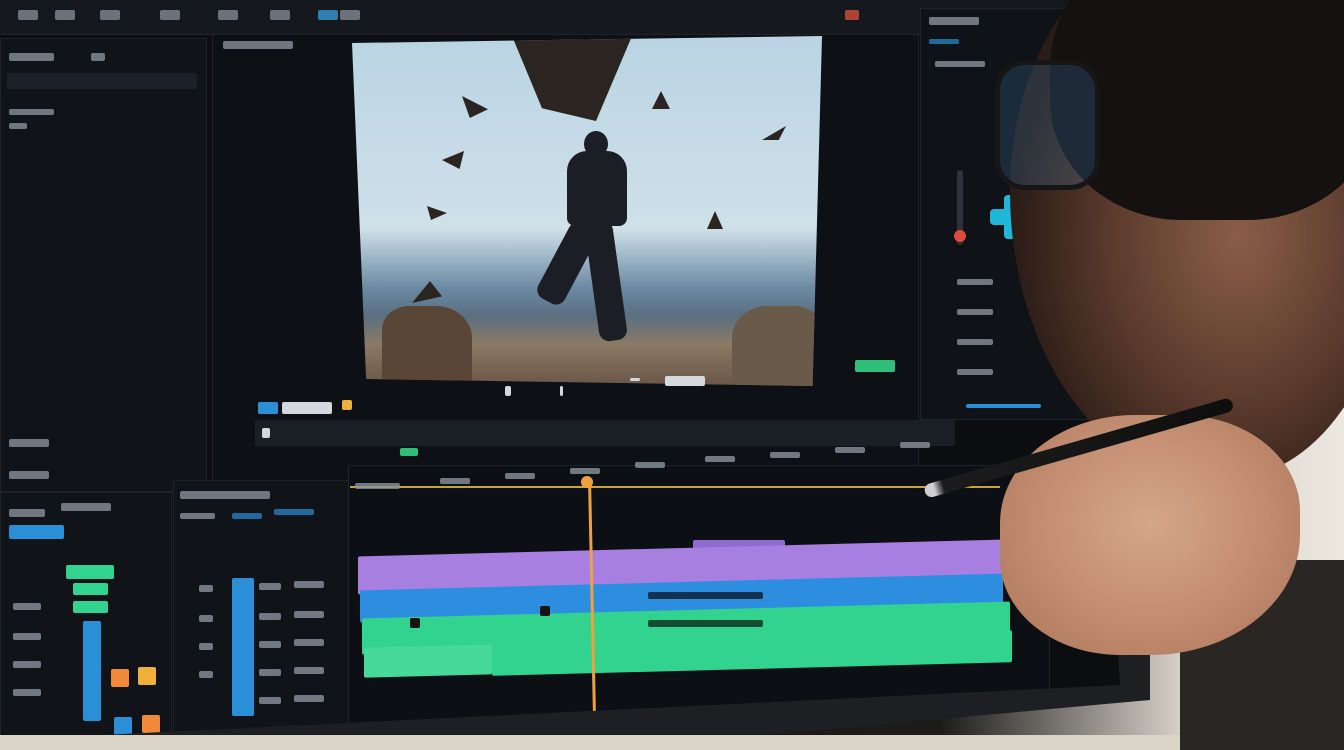 Image resolution: width=1344 pixels, height=750 pixels. What do you see at coordinates (606, 281) in the screenshot?
I see `person-leg` at bounding box center [606, 281].